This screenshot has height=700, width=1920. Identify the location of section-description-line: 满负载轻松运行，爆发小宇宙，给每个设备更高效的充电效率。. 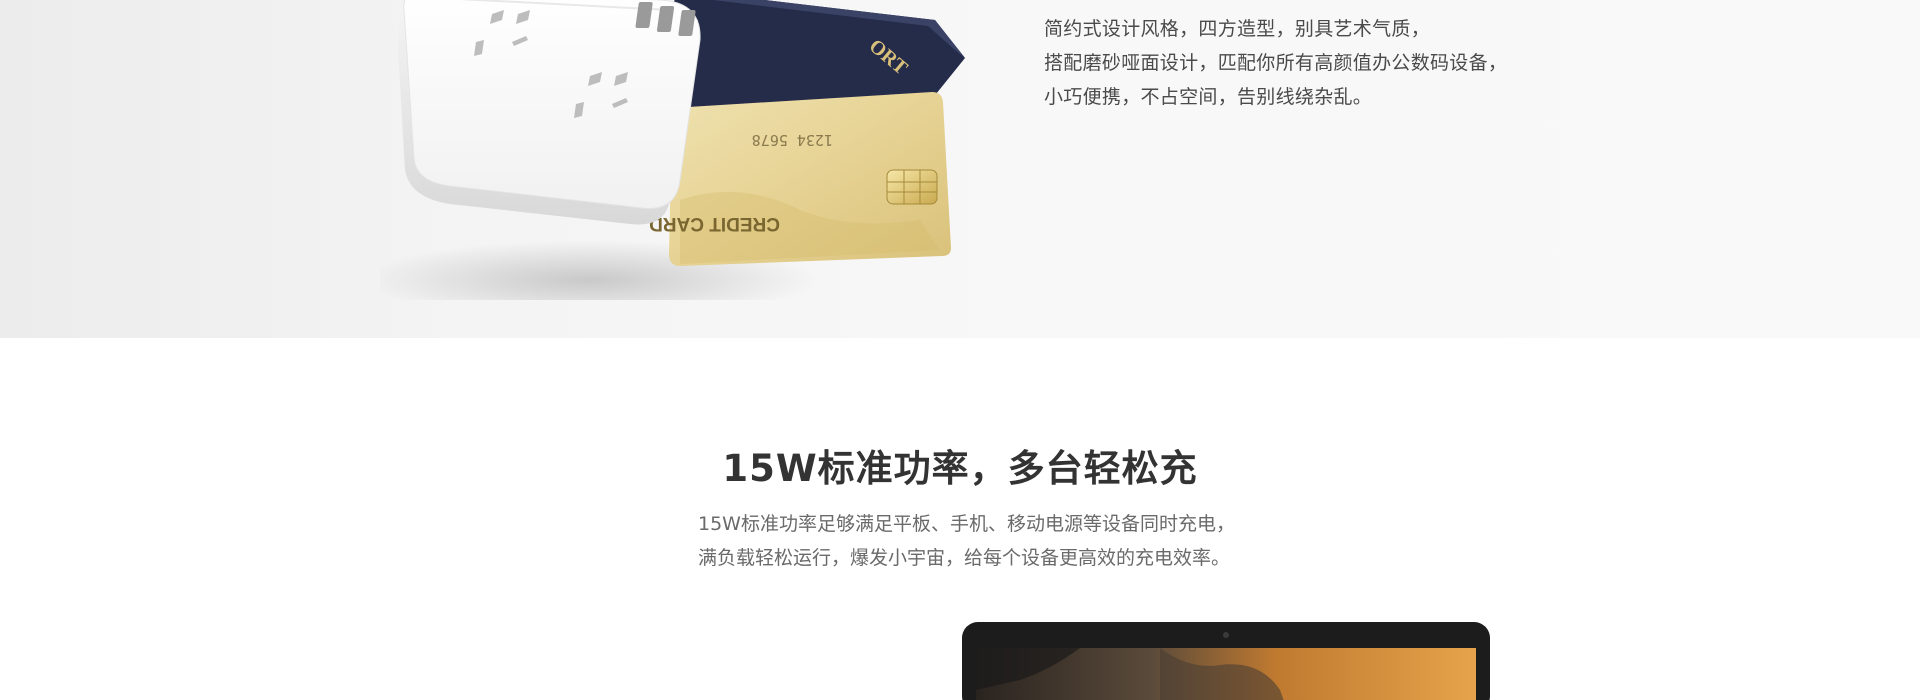
(964, 558).